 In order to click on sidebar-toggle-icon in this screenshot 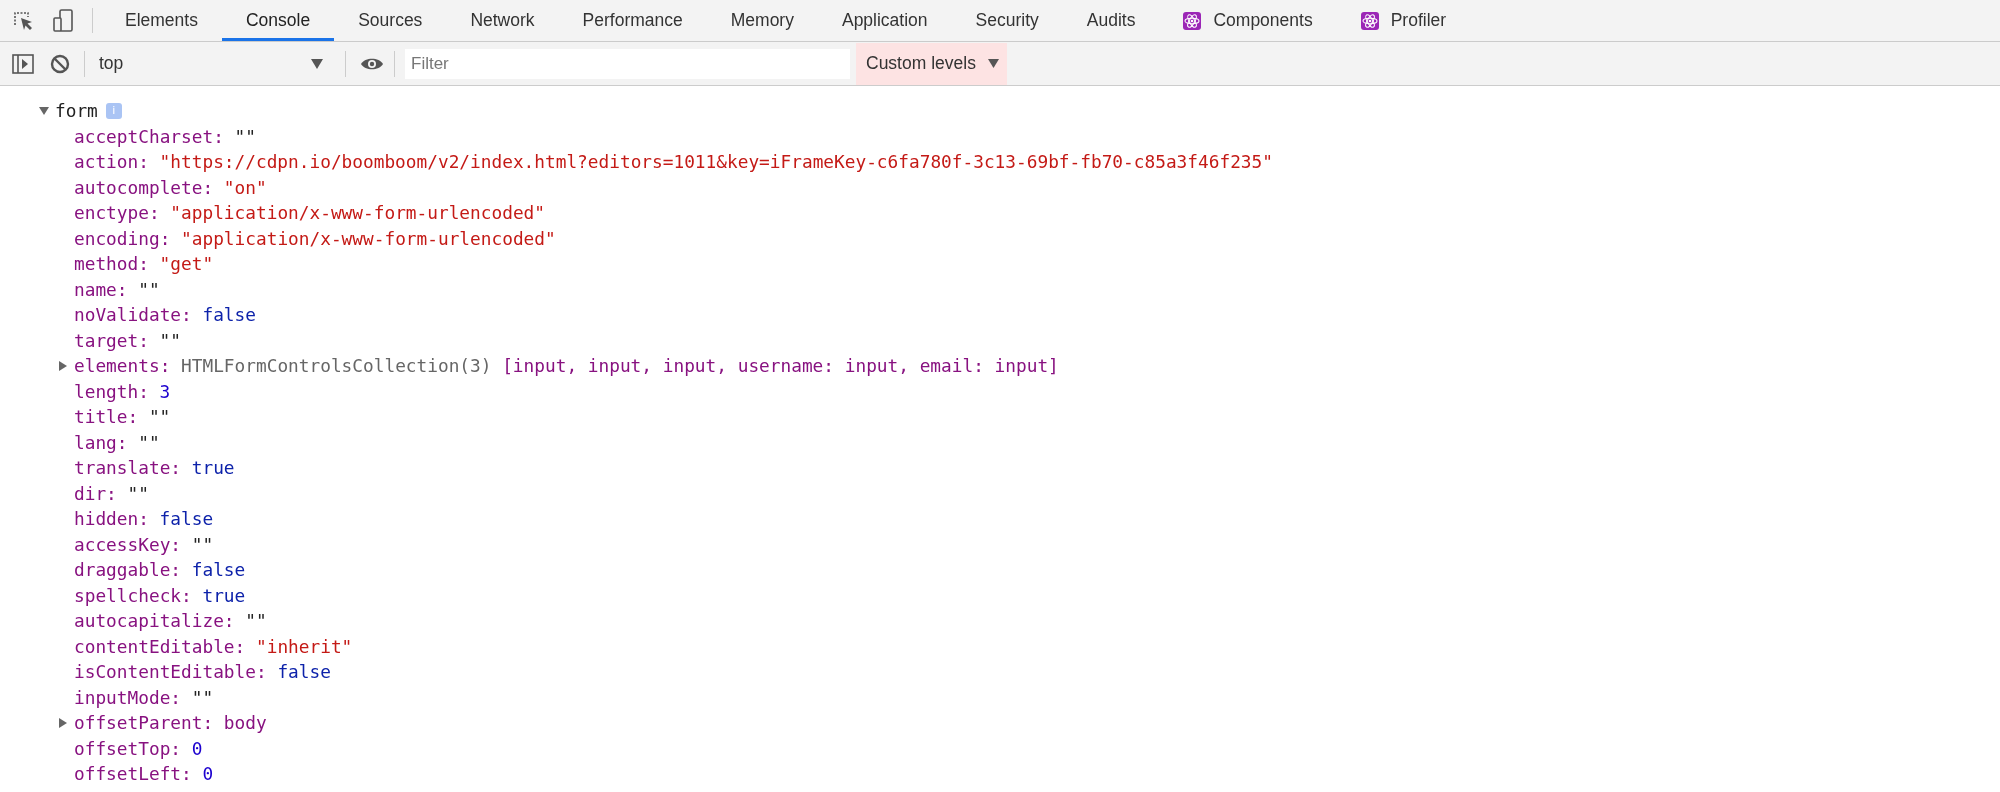, I will do `click(23, 63)`.